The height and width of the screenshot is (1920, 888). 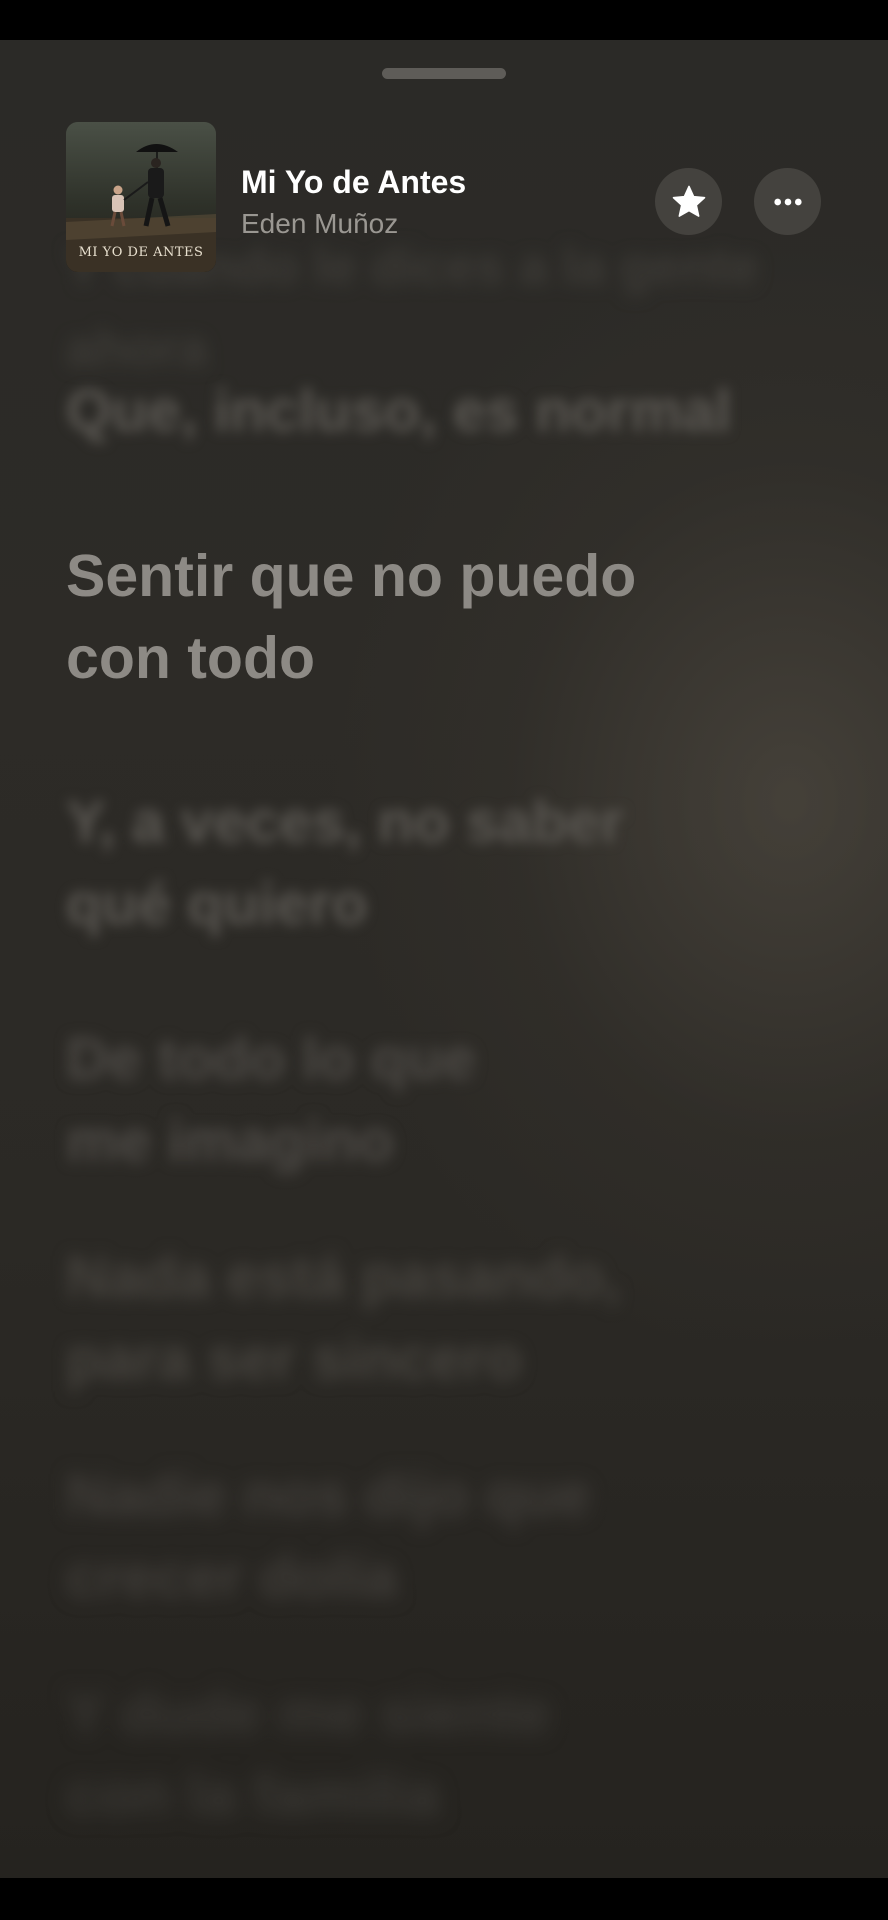 What do you see at coordinates (141, 252) in the screenshot?
I see `album-artwork-caption: MI YO DE ANTES` at bounding box center [141, 252].